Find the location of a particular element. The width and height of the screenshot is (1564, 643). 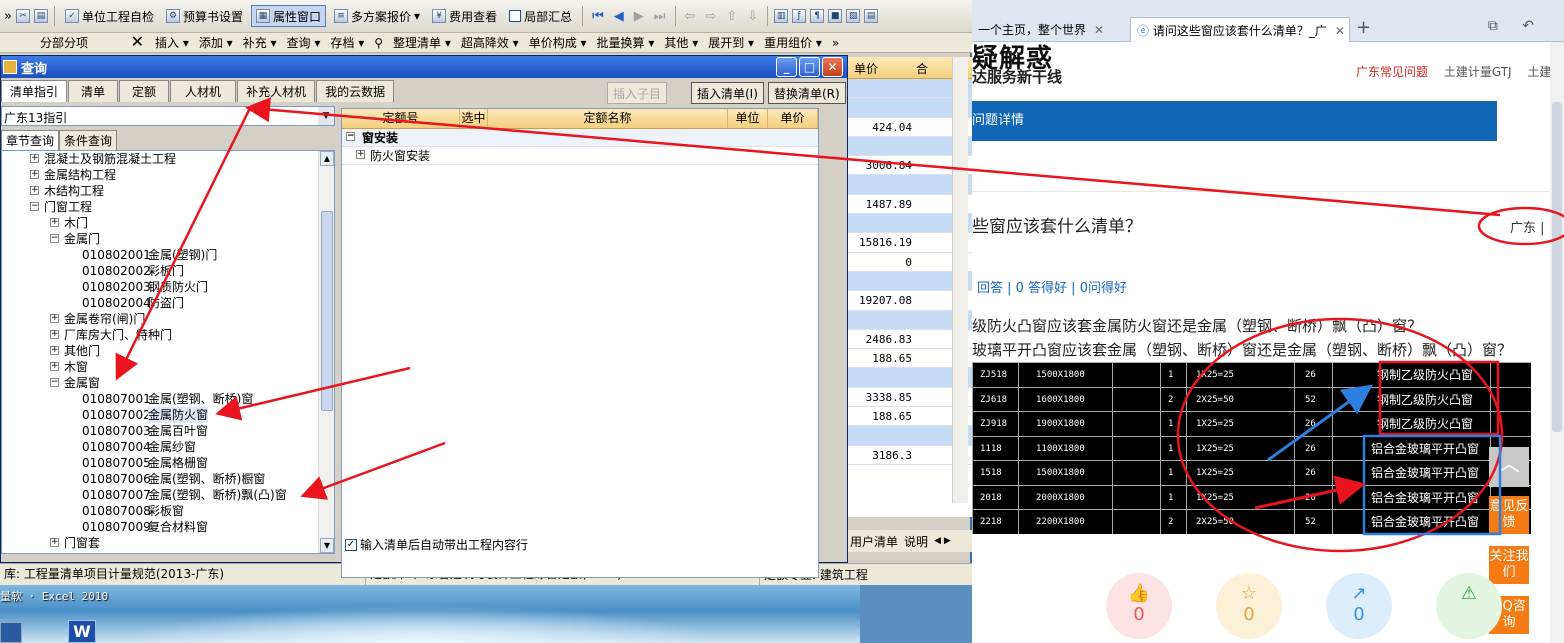

scroll-down-icon: ▼ is located at coordinates (327, 545).